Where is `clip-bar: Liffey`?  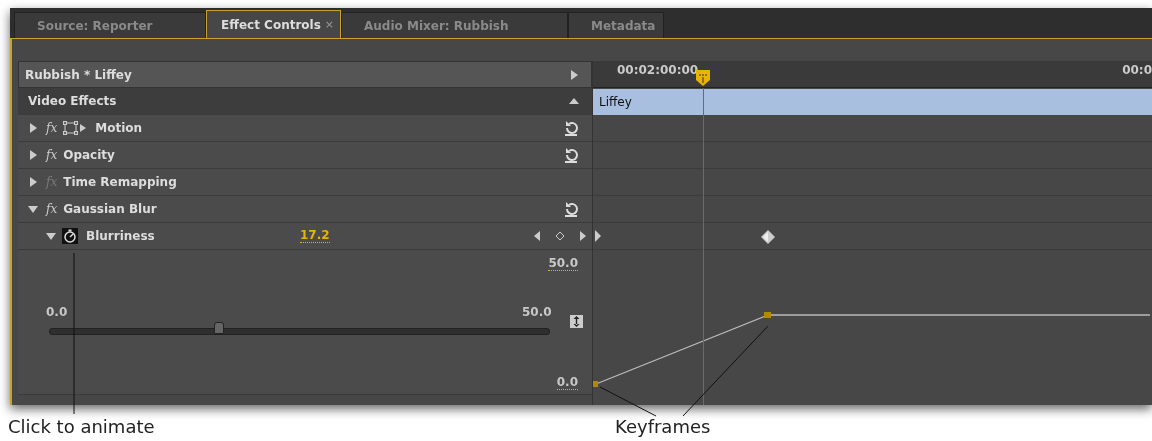
clip-bar: Liffey is located at coordinates (872, 102).